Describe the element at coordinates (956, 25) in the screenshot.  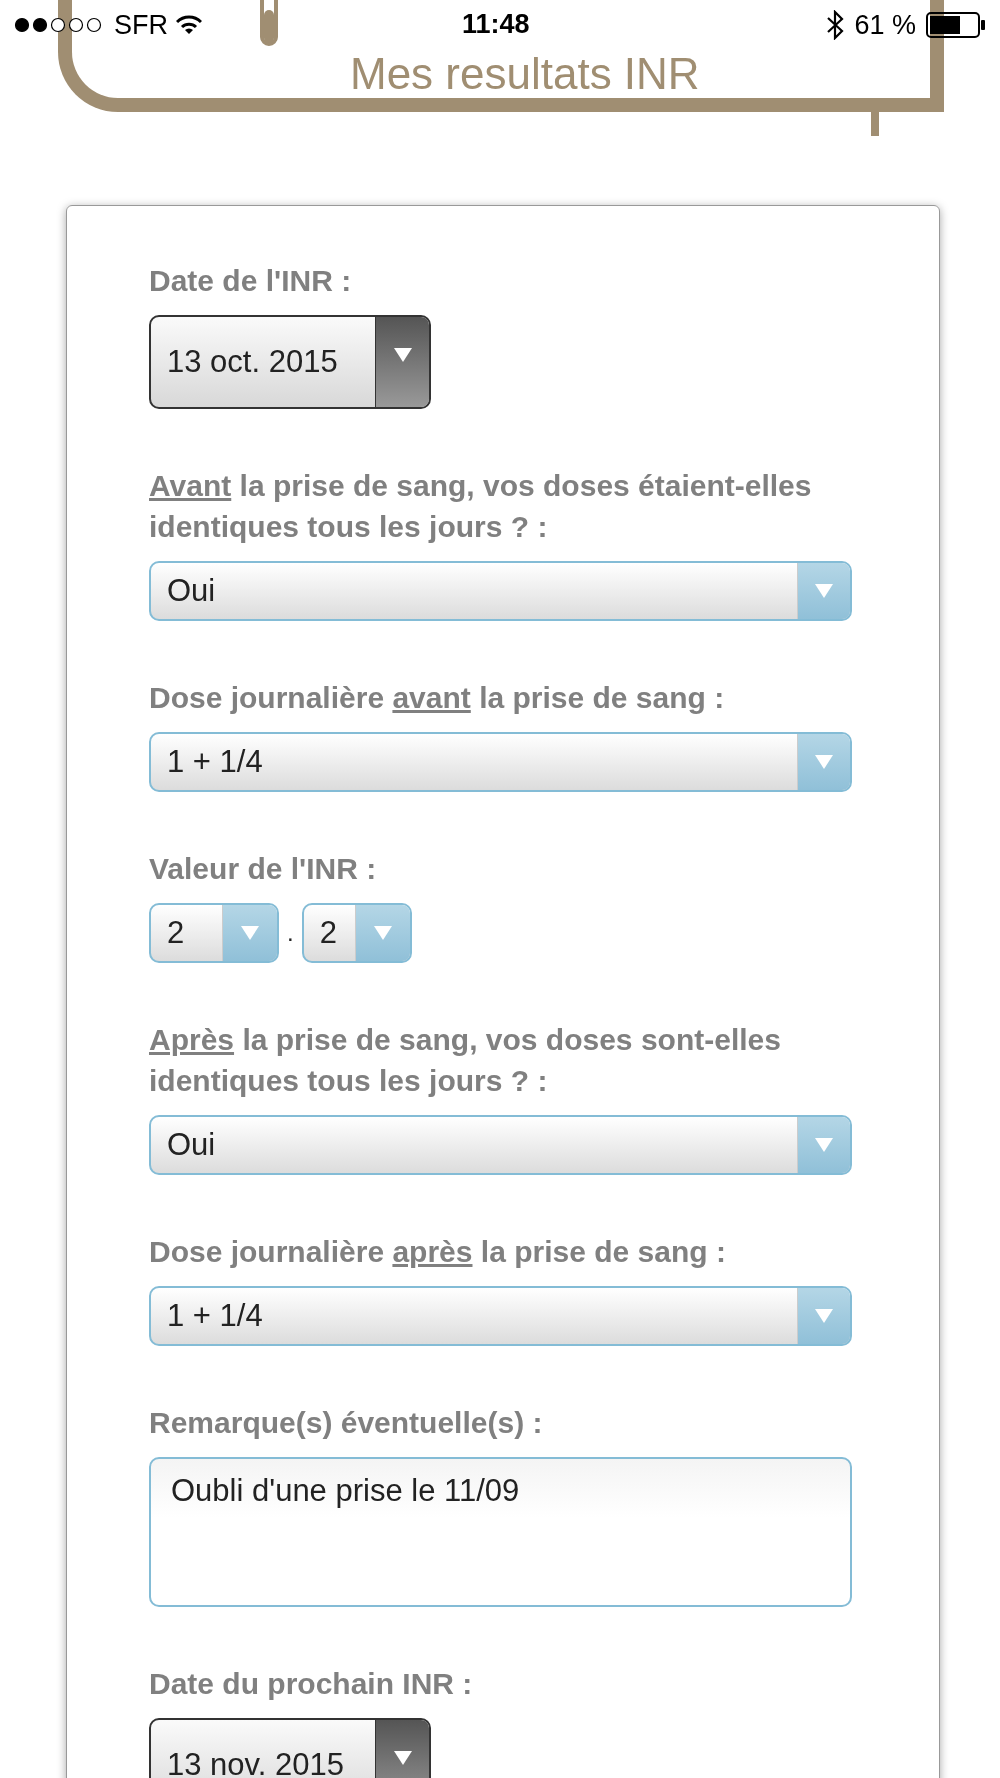
I see `battery-icon` at that location.